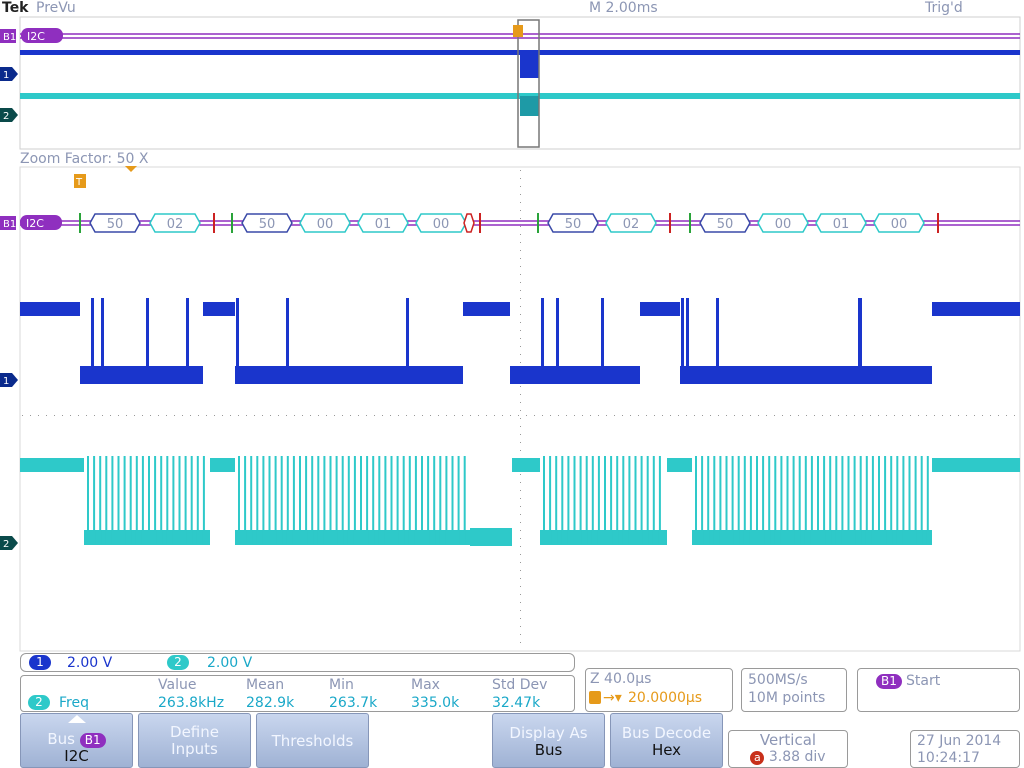 The height and width of the screenshot is (768, 1024). What do you see at coordinates (178, 662) in the screenshot?
I see `ch2-badge: 2` at bounding box center [178, 662].